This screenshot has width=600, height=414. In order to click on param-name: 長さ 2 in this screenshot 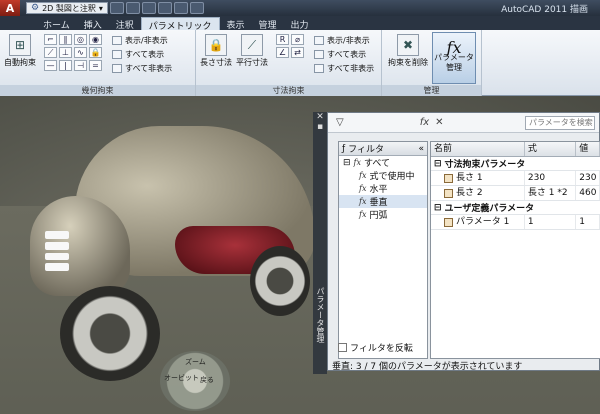, I will do `click(469, 193)`.